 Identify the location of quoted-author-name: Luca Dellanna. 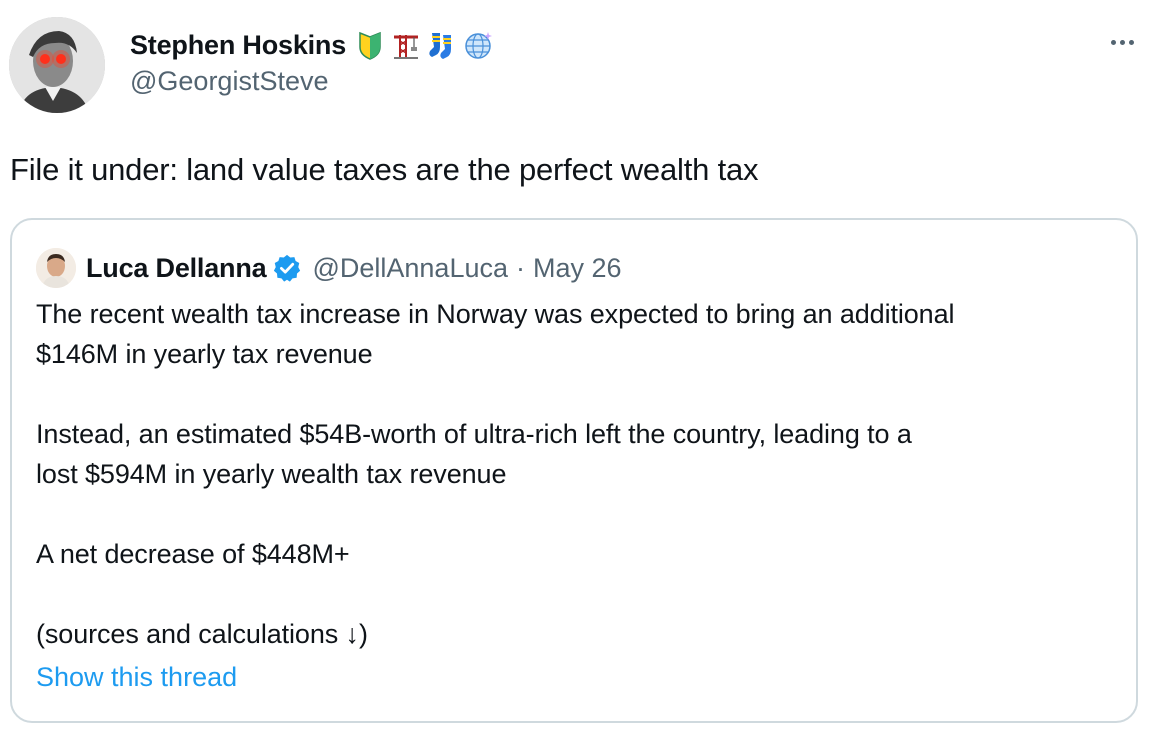
(176, 268).